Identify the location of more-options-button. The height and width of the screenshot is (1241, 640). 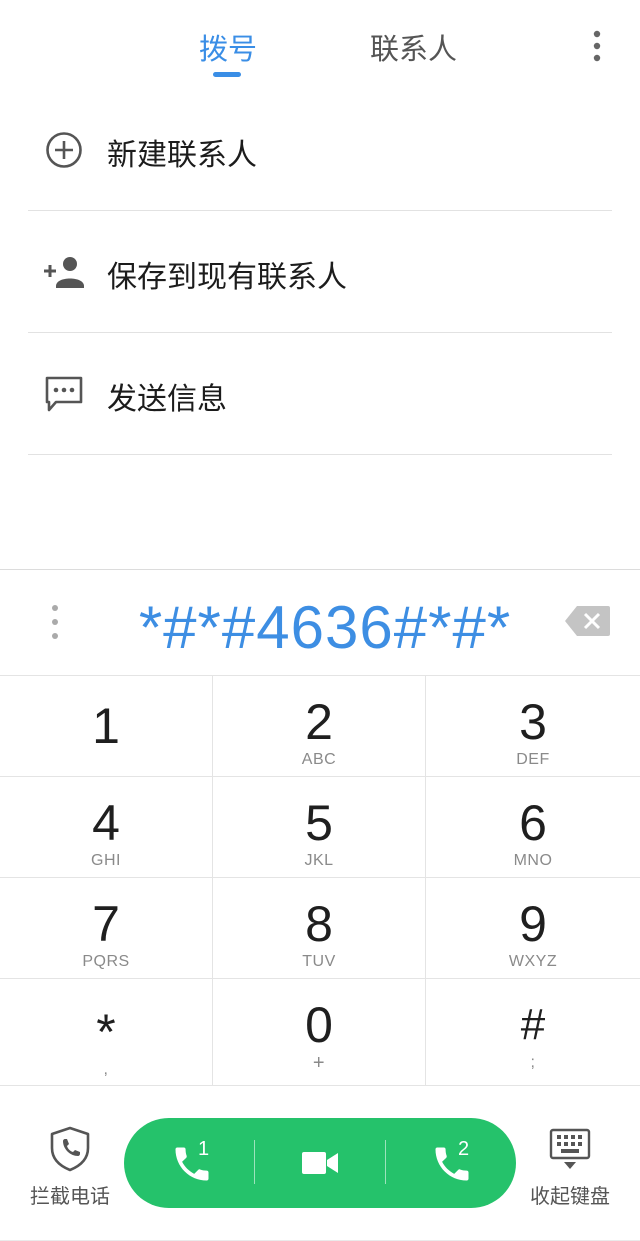
(597, 46).